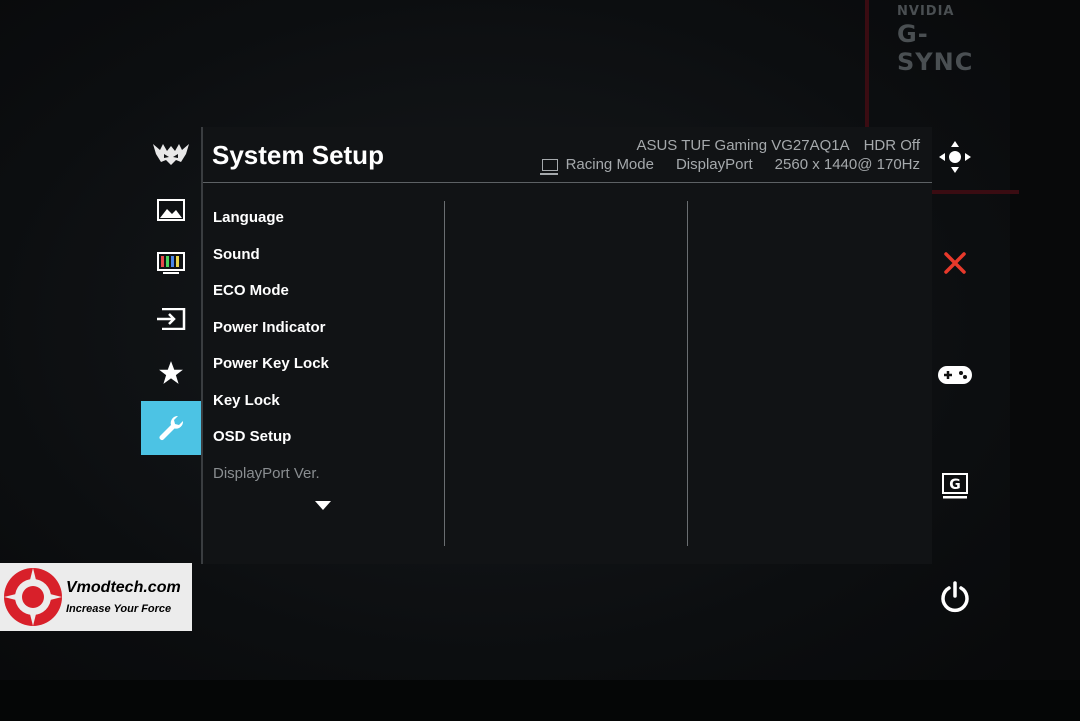 The height and width of the screenshot is (721, 1080). I want to click on watermark-slogan: Increase Your Force, so click(119, 609).